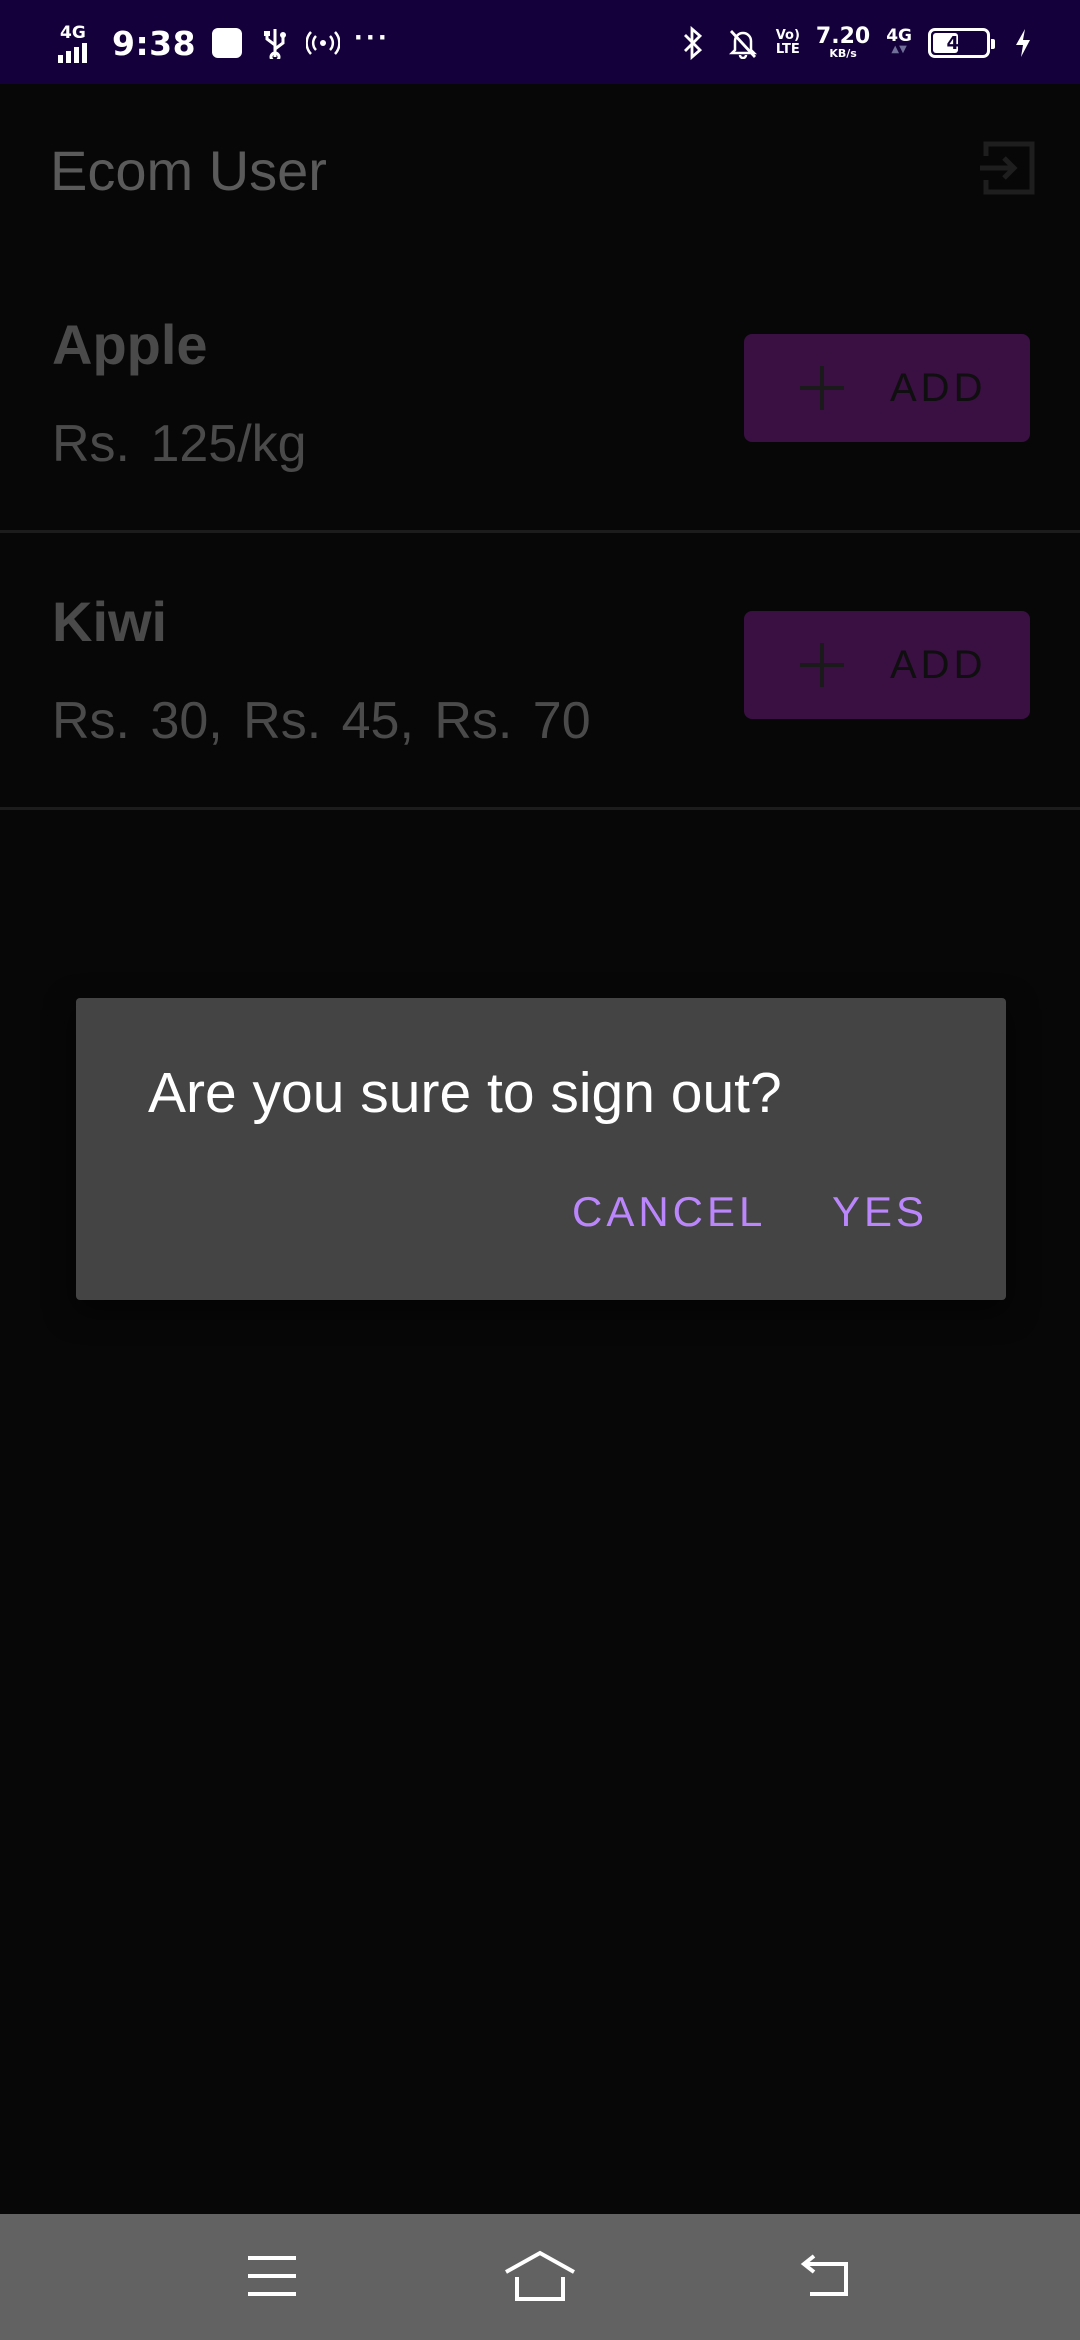 The image size is (1080, 2340). What do you see at coordinates (787, 35) in the screenshot?
I see `volte-label: Vo)` at bounding box center [787, 35].